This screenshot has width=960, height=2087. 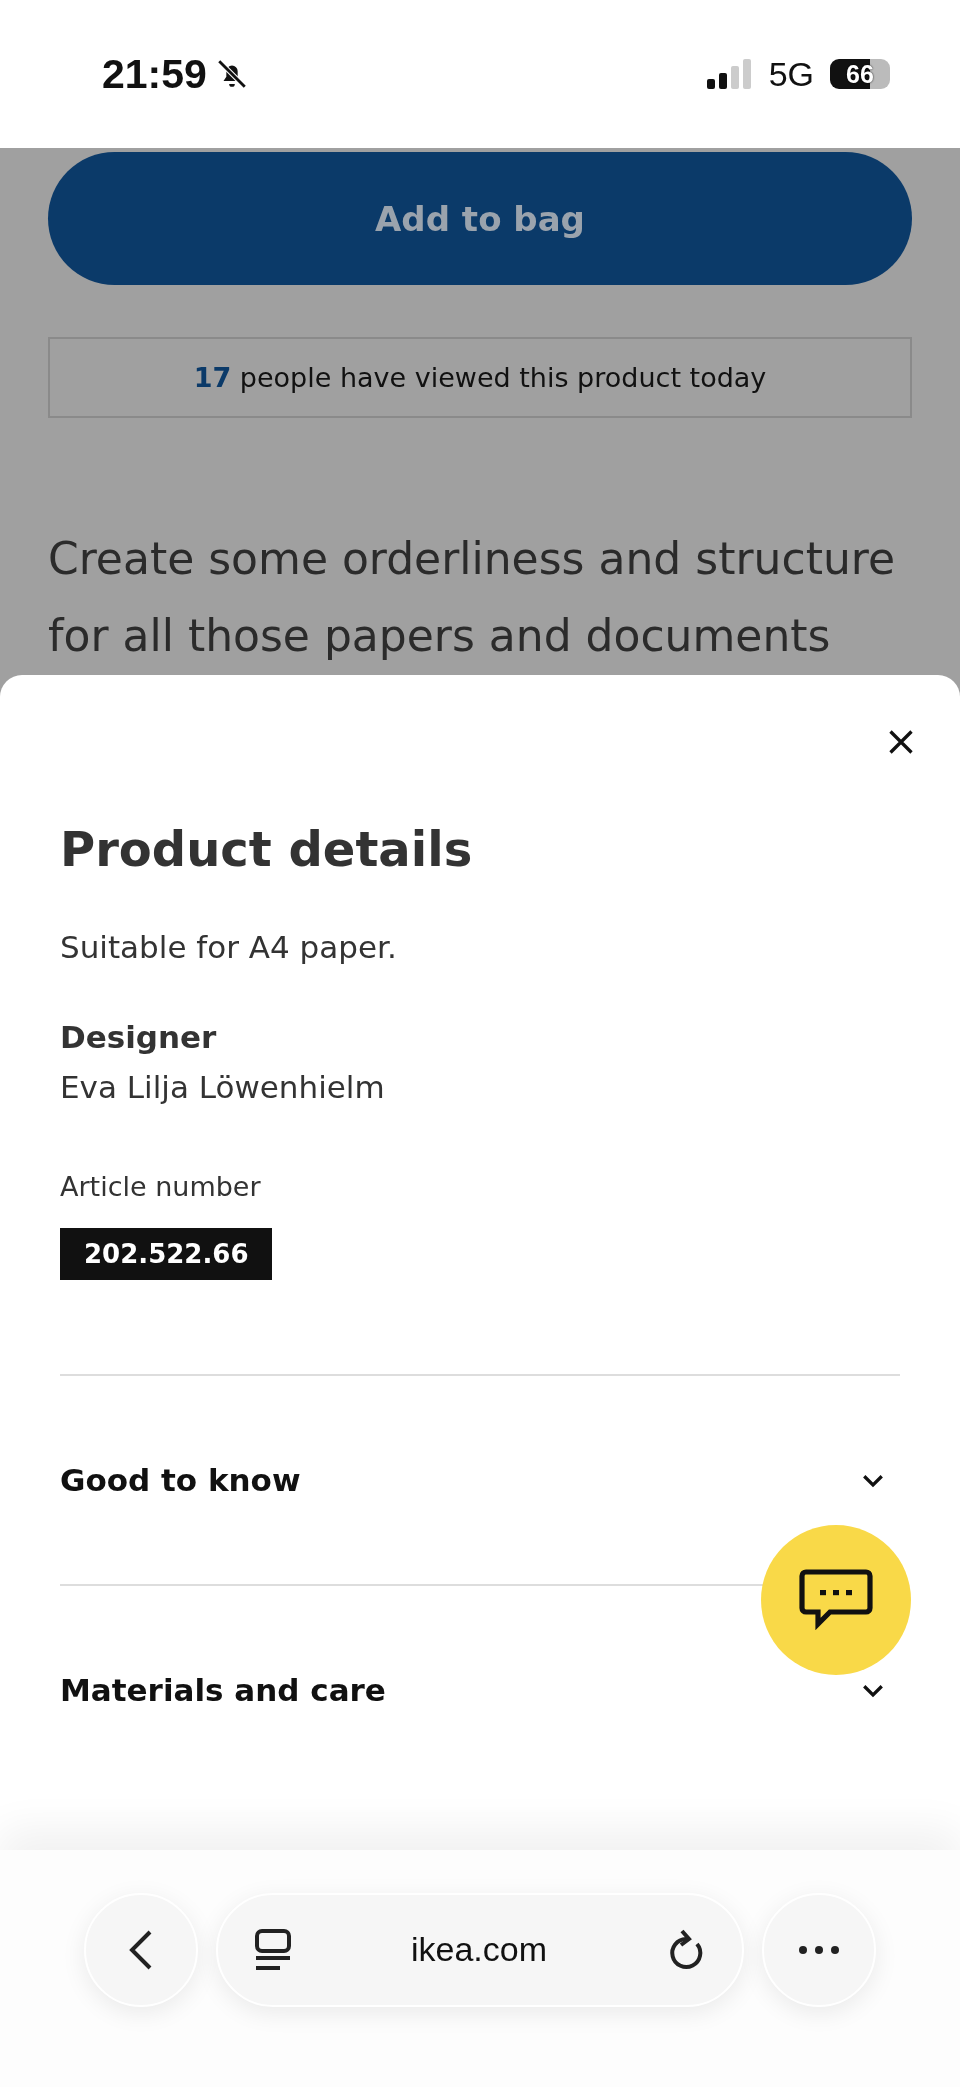 What do you see at coordinates (223, 1087) in the screenshot?
I see `designer-name: Eva Lilja Löwenhielm` at bounding box center [223, 1087].